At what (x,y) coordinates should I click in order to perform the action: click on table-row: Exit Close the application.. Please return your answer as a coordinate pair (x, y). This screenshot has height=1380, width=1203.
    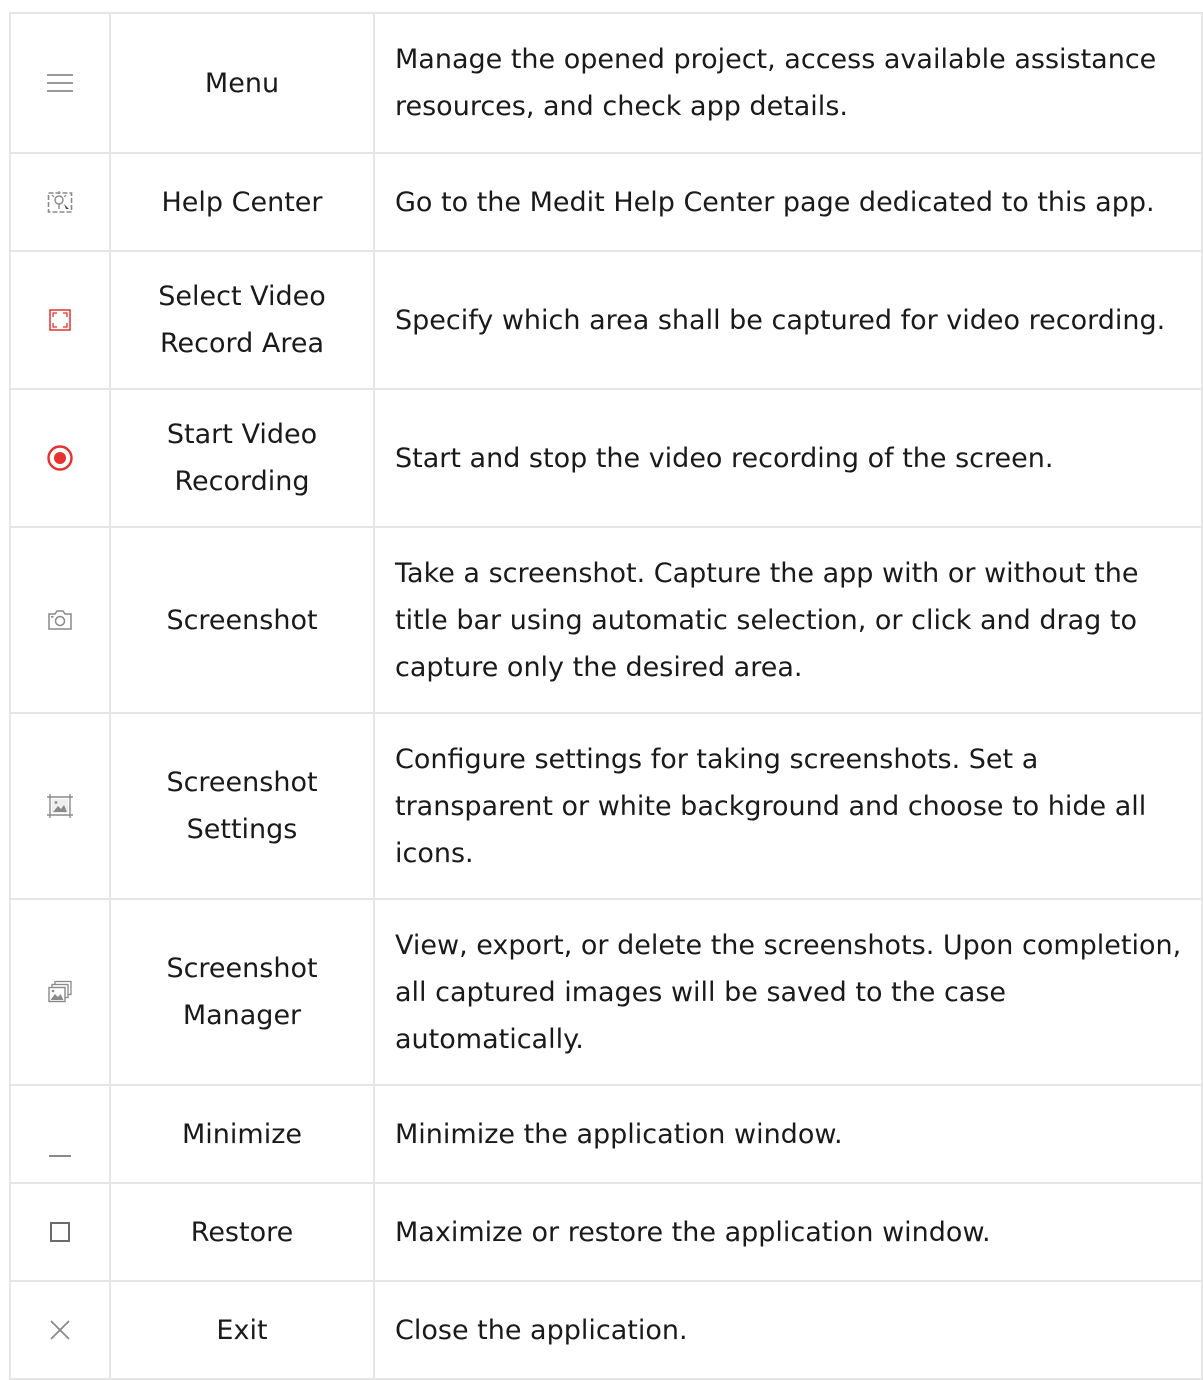
    Looking at the image, I should click on (606, 1330).